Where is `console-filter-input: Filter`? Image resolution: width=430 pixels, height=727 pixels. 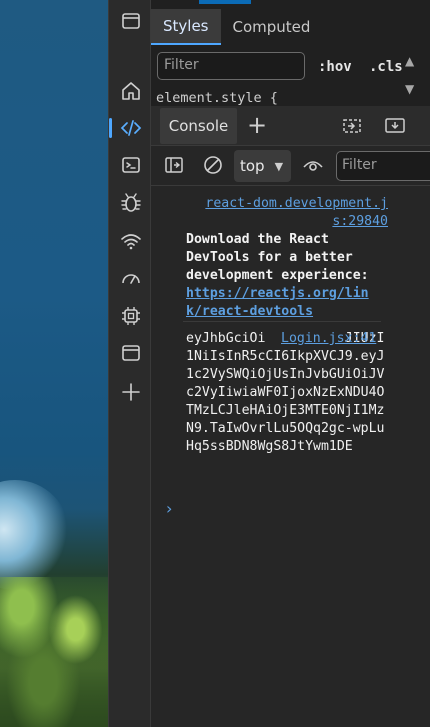
console-filter-input: Filter is located at coordinates (383, 166).